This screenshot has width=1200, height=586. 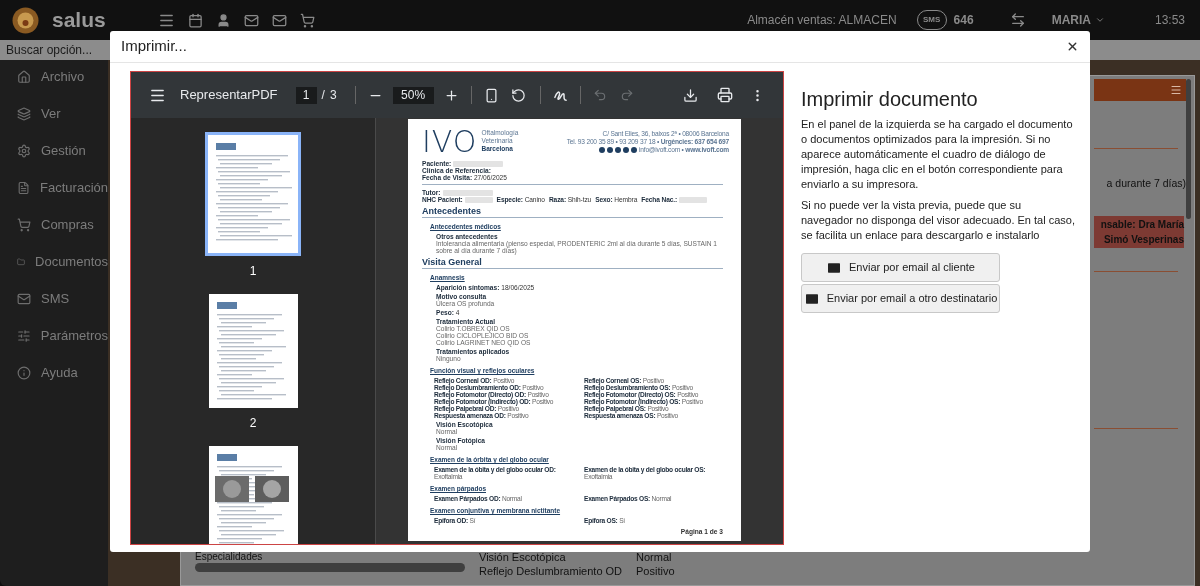 I want to click on menu-icon, so click(x=1176, y=90).